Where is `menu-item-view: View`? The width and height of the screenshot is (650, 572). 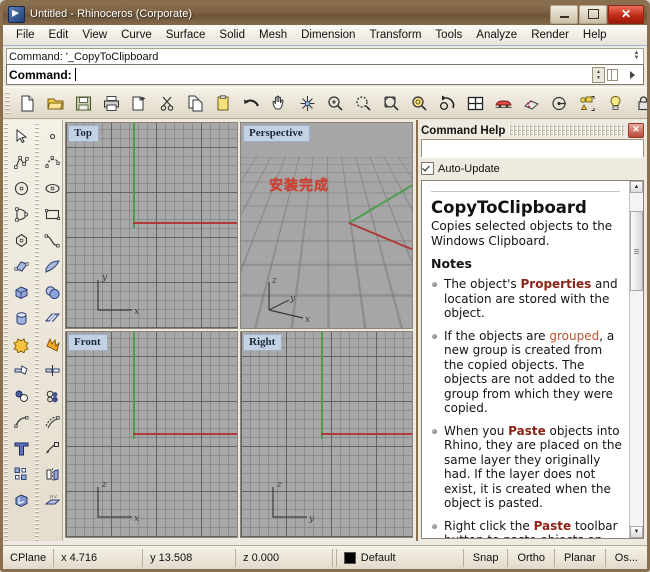
menu-item-view: View is located at coordinates (94, 35).